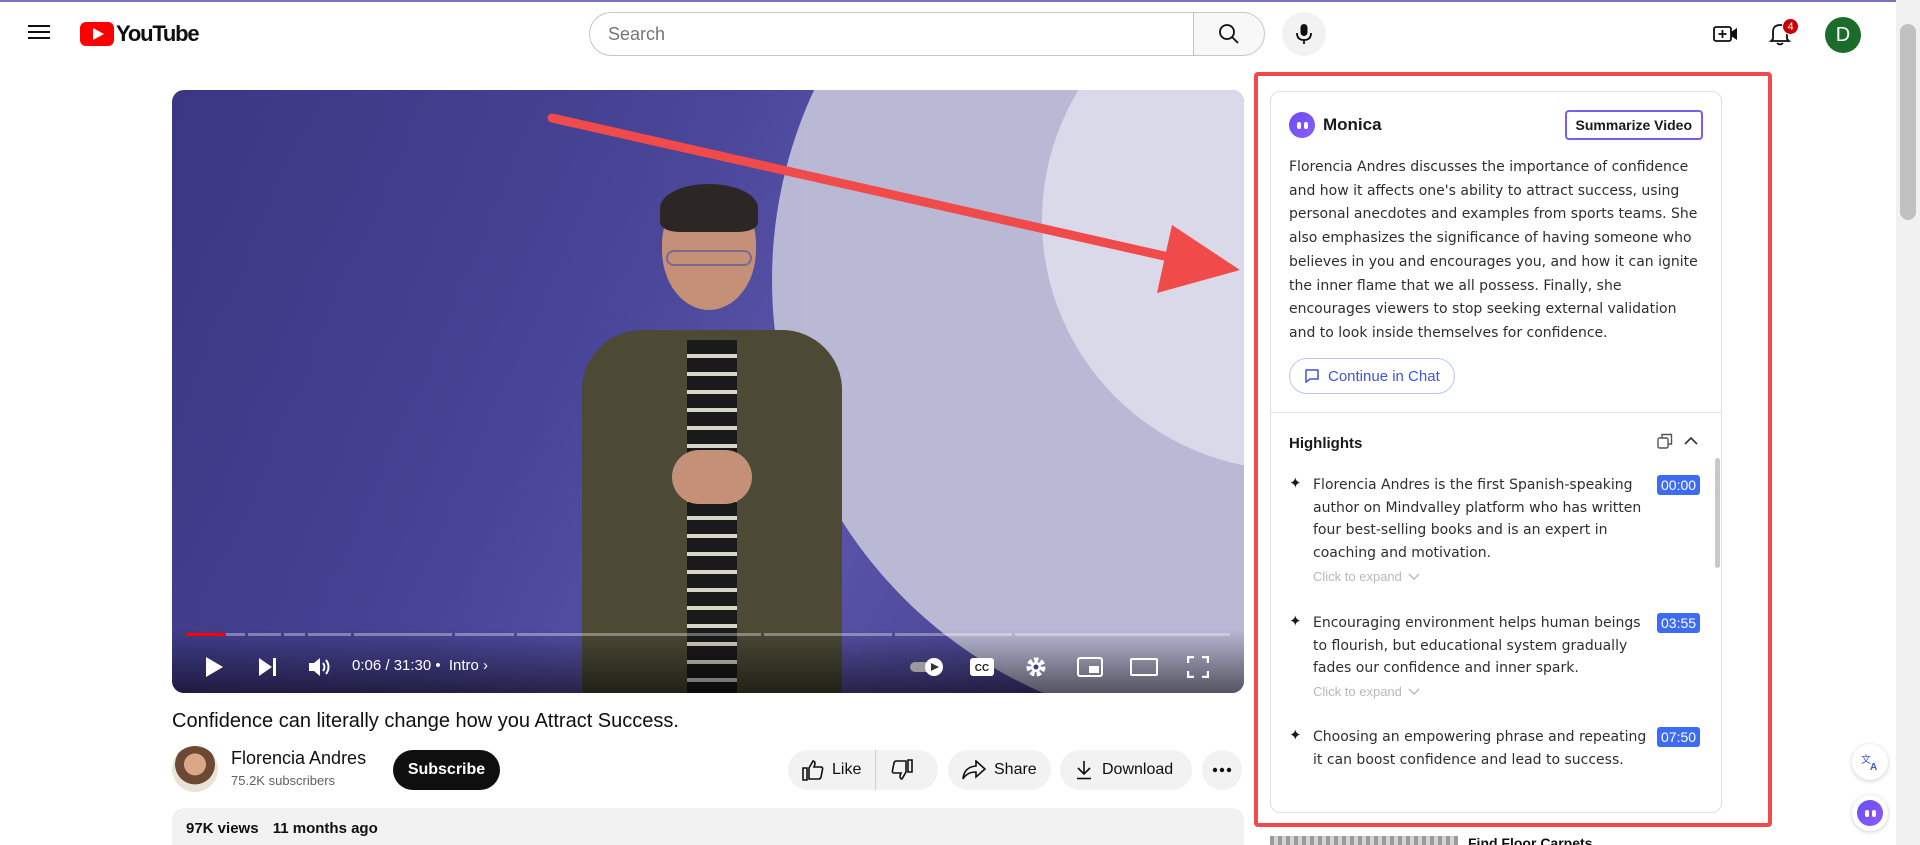 The height and width of the screenshot is (845, 1920). Describe the element at coordinates (1633, 125) in the screenshot. I see `summarize-video-button: Summarize Video` at that location.